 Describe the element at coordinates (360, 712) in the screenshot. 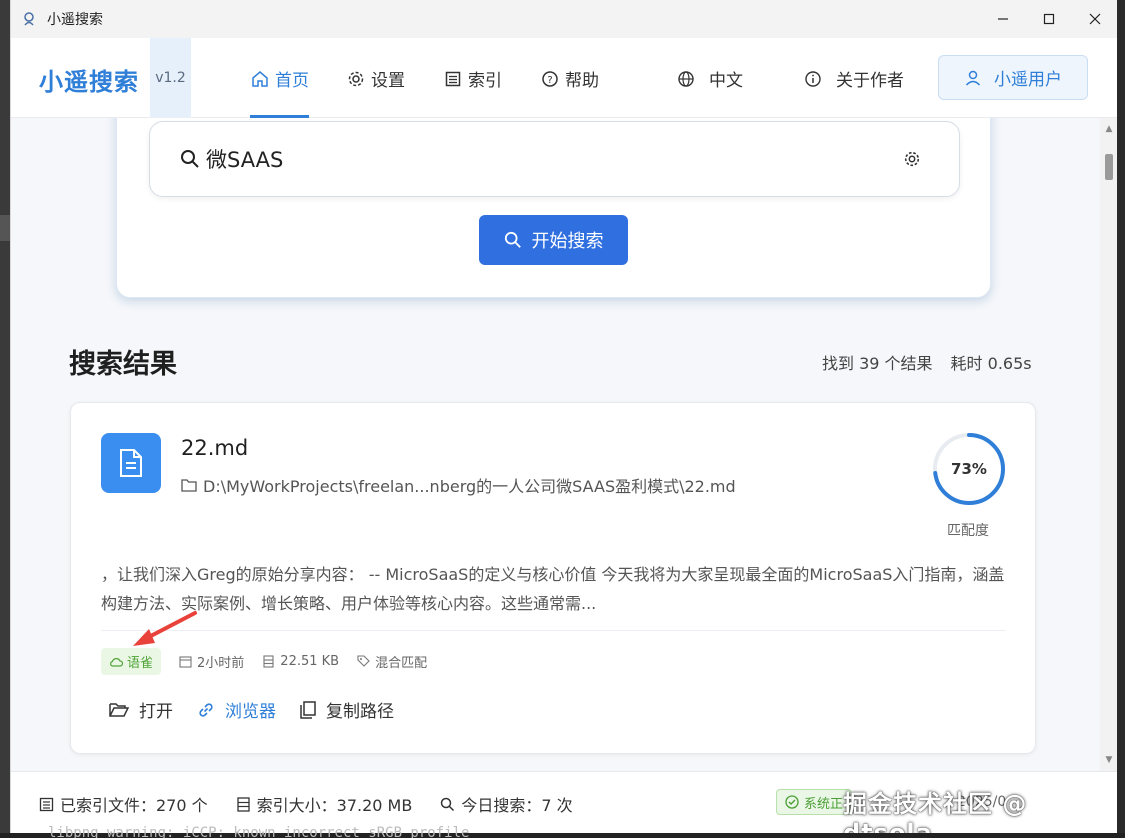

I see `copy-path-label: 复制路径` at that location.